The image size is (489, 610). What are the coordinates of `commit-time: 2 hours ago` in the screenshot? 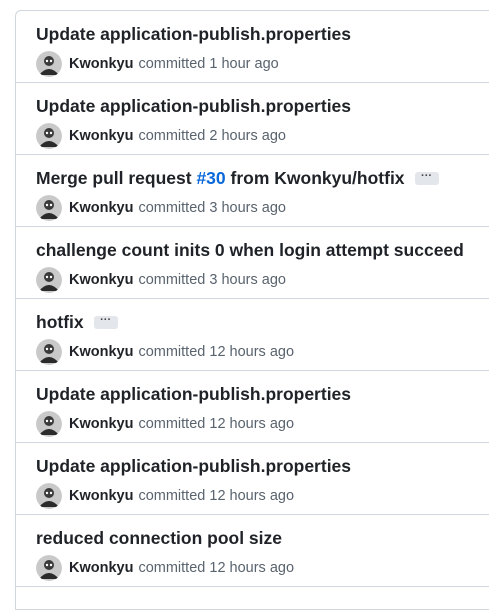 It's located at (247, 136).